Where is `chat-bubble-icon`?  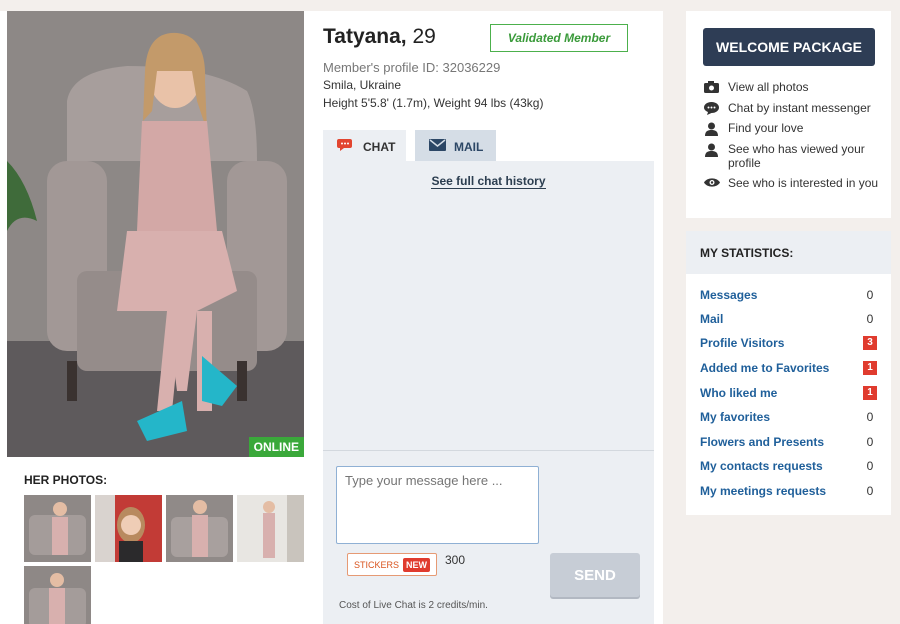 chat-bubble-icon is located at coordinates (346, 146).